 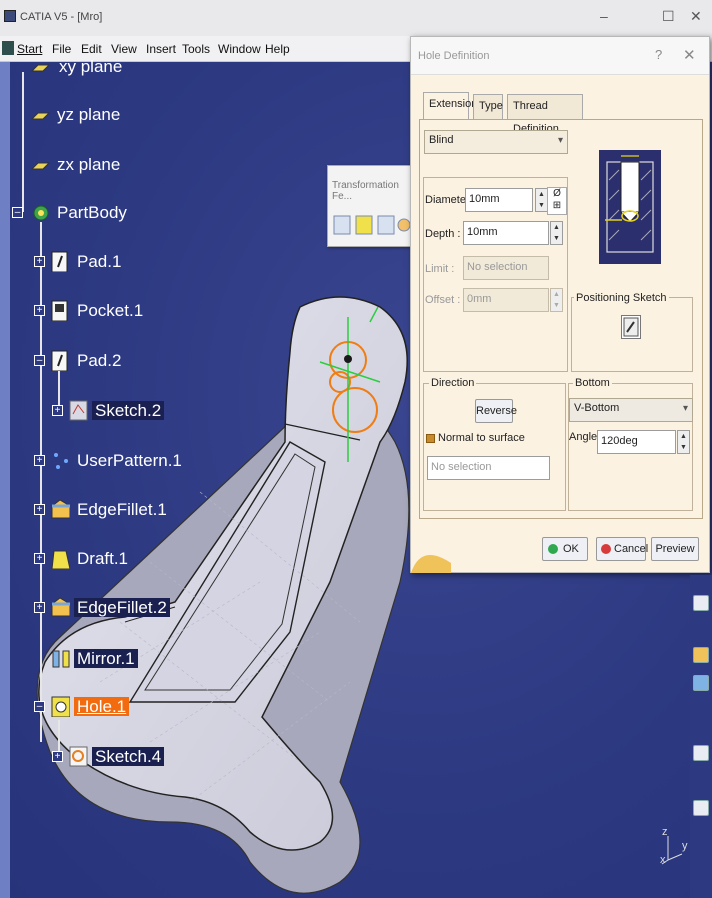 What do you see at coordinates (663, 860) in the screenshot?
I see `axis-x-label: x` at bounding box center [663, 860].